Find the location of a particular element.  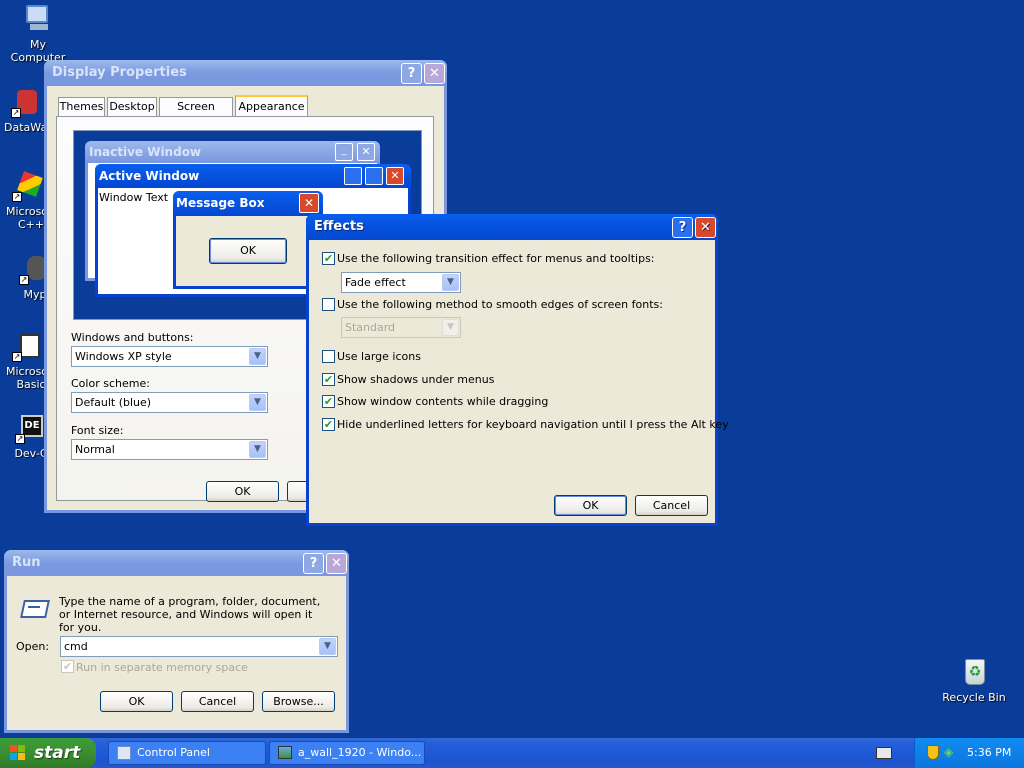

windows-buttons-select: Windows XP style ▼ is located at coordinates (169, 356).